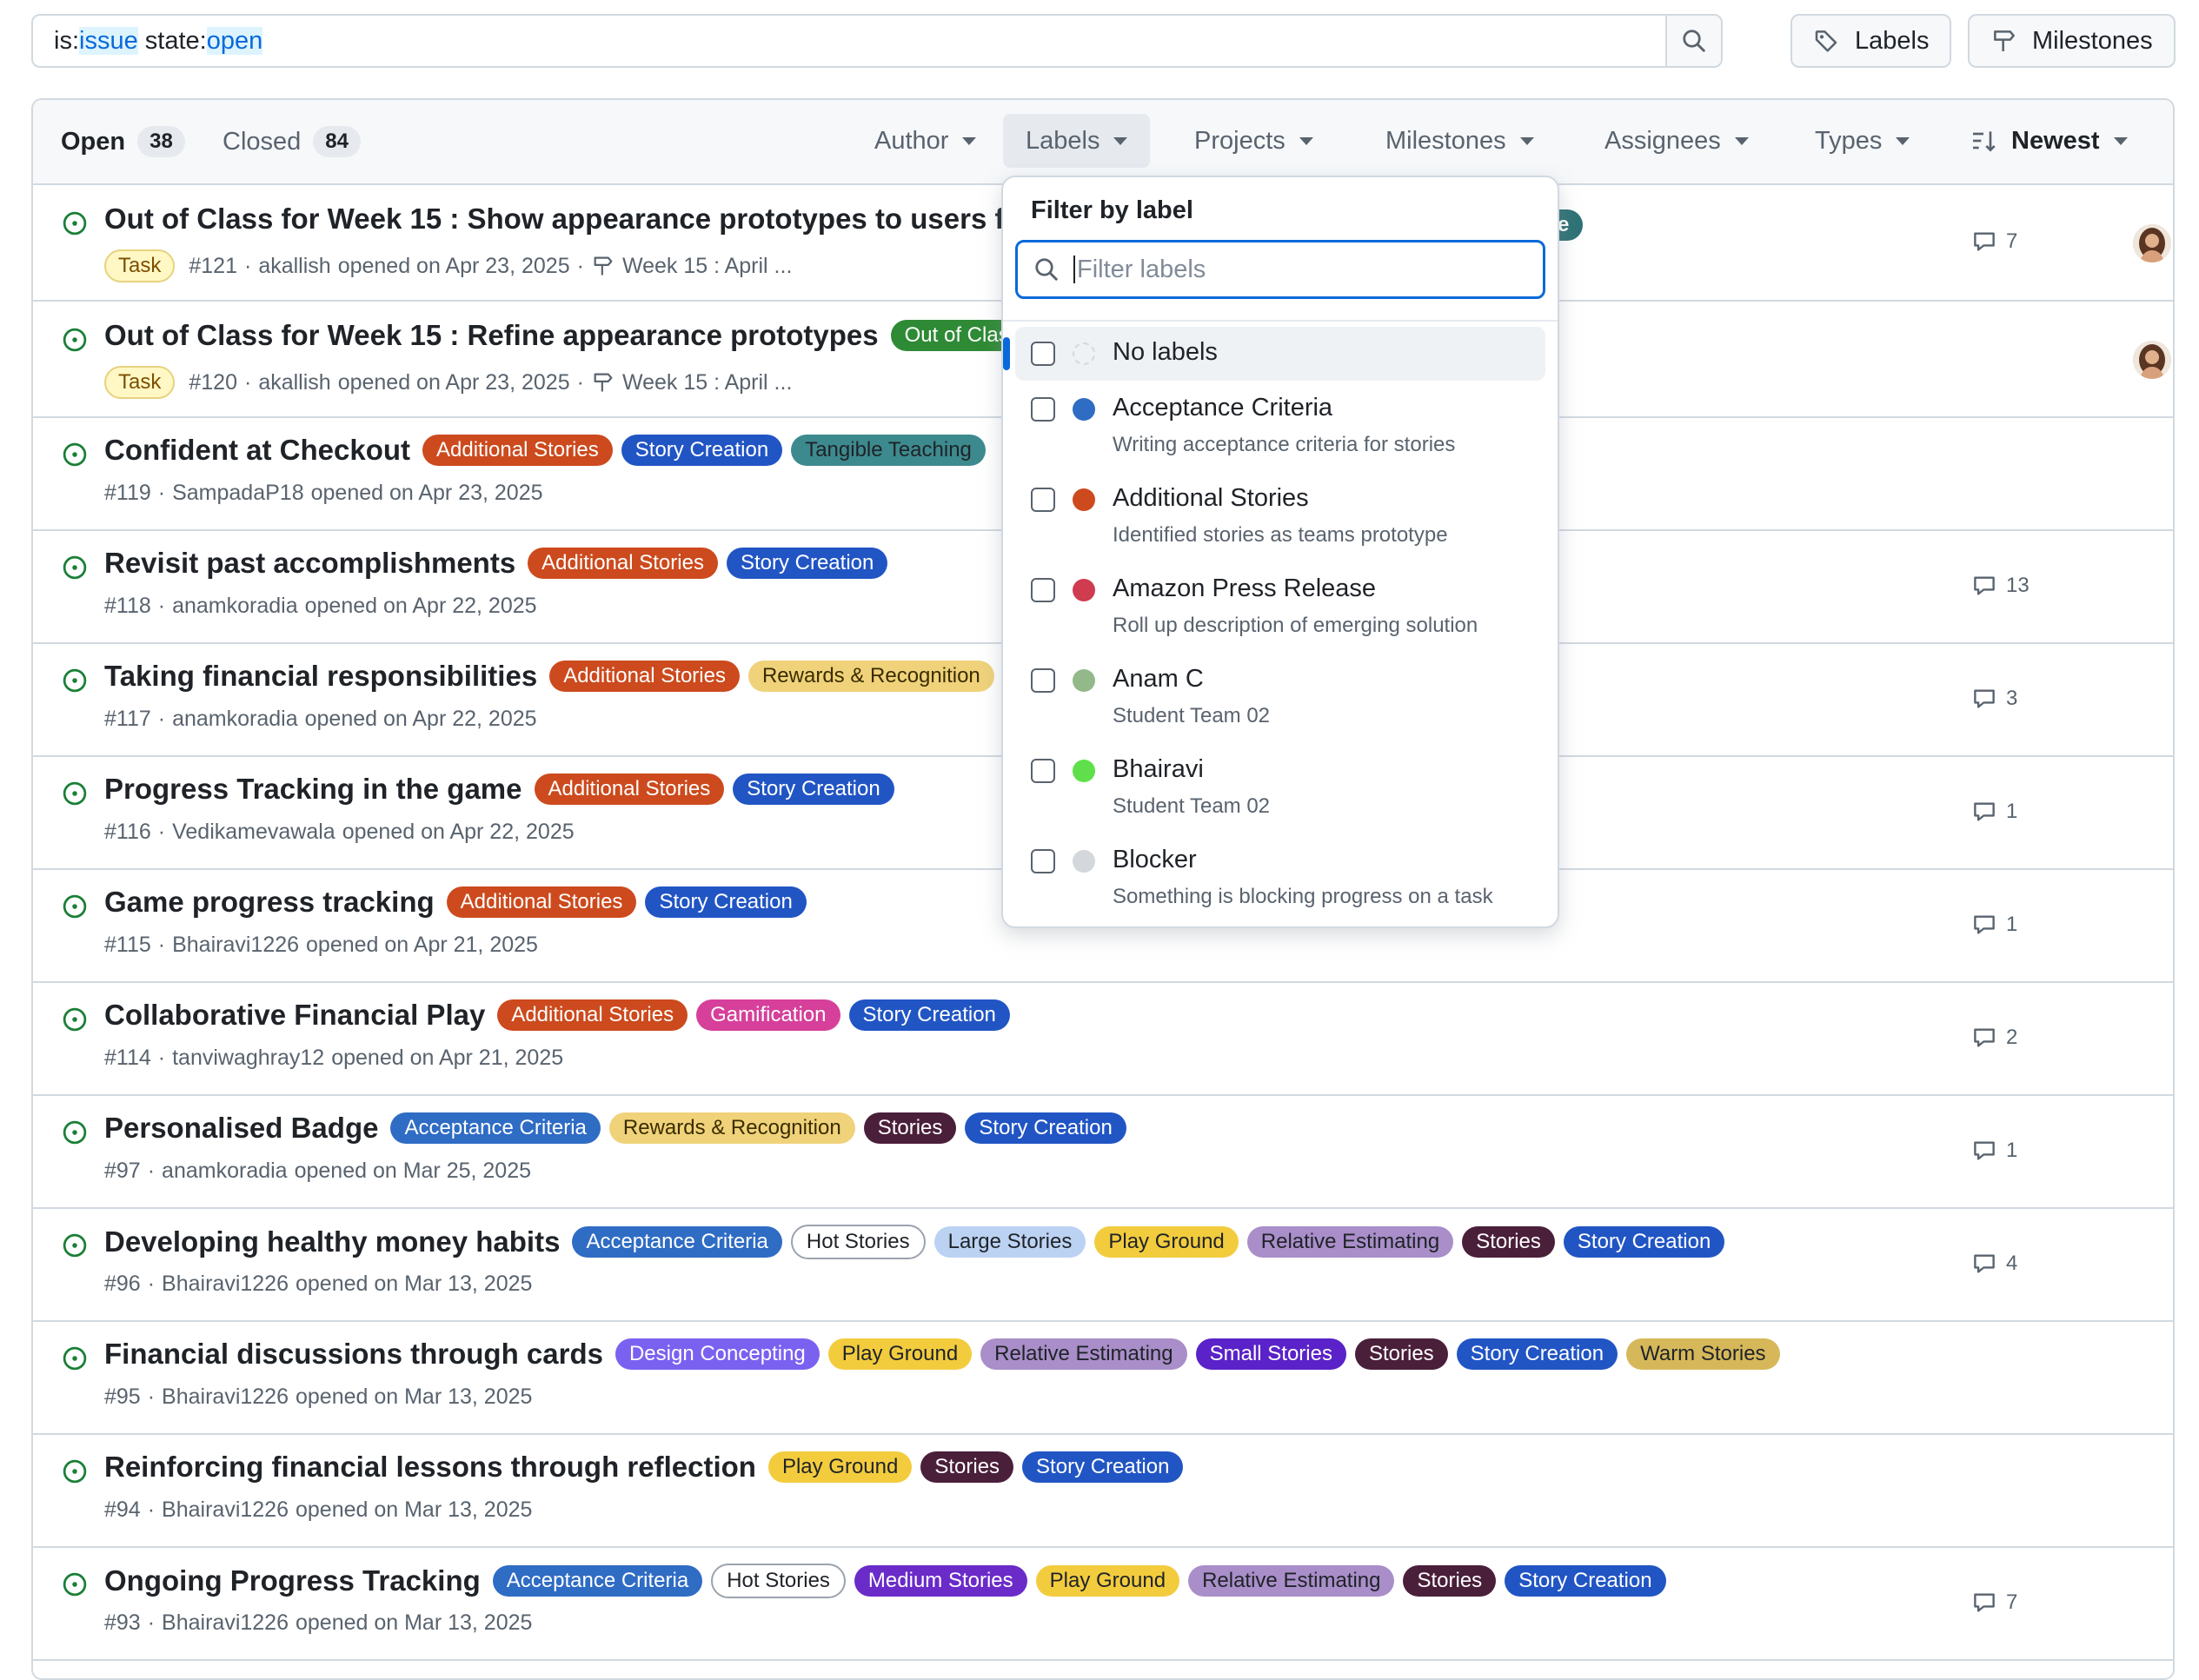 This screenshot has width=2199, height=1680. Describe the element at coordinates (1280, 696) in the screenshot. I see `label-option: Anam C Student Team 02` at that location.